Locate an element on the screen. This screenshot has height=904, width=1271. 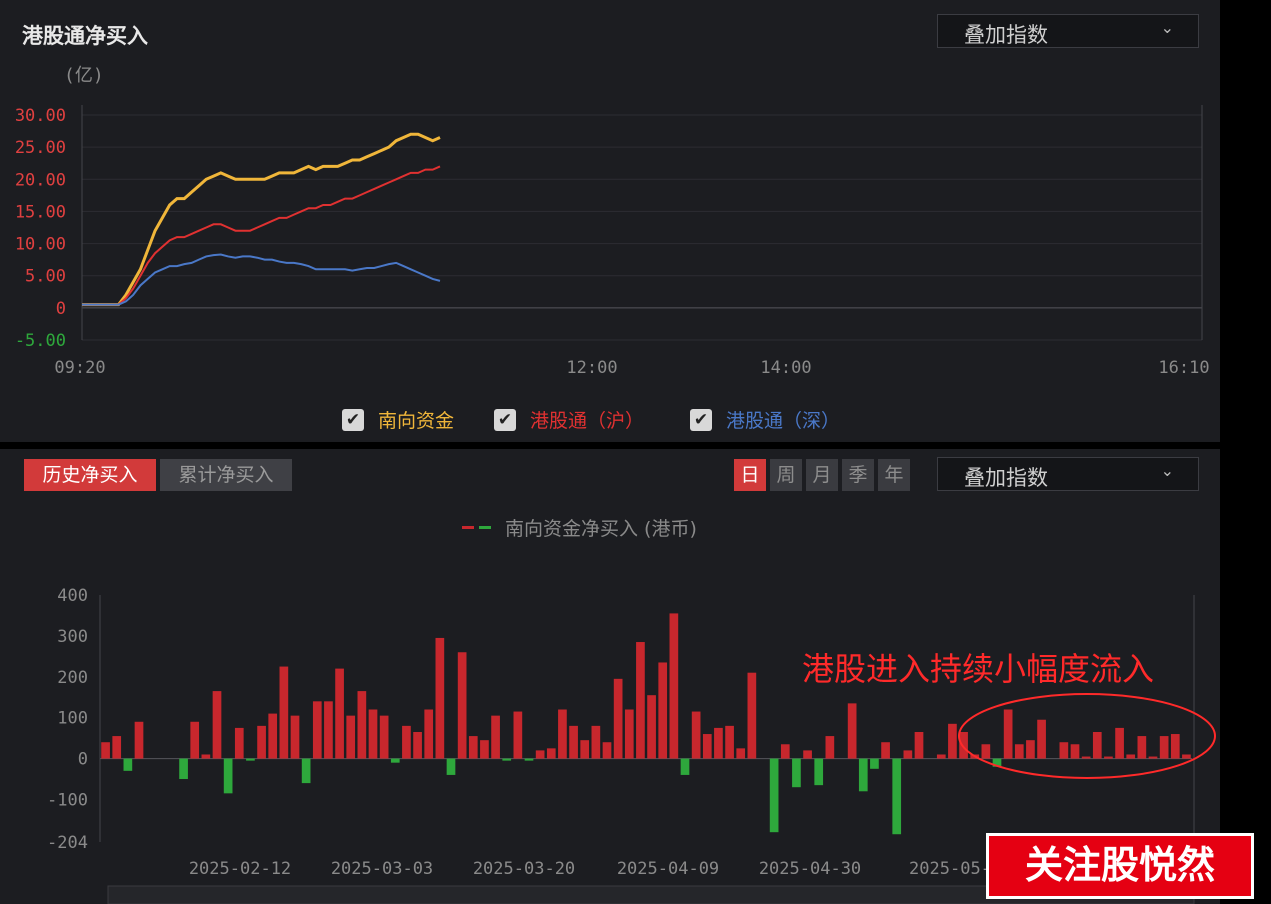
overlay-index-dropdown: 叠加指数 ⌄ is located at coordinates (1068, 31).